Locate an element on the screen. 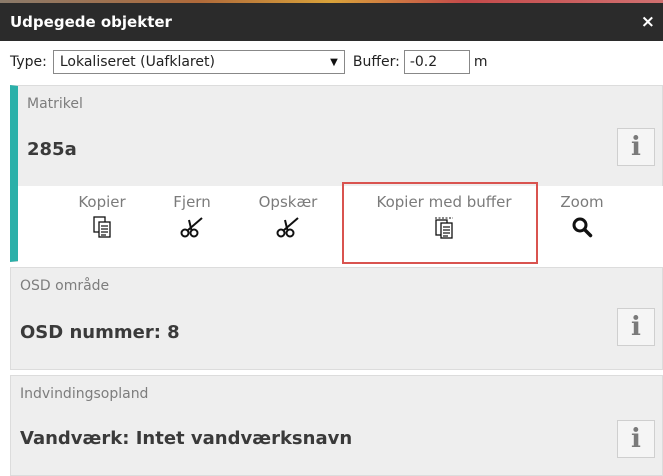  copy-button: Kopier is located at coordinates (102, 224).